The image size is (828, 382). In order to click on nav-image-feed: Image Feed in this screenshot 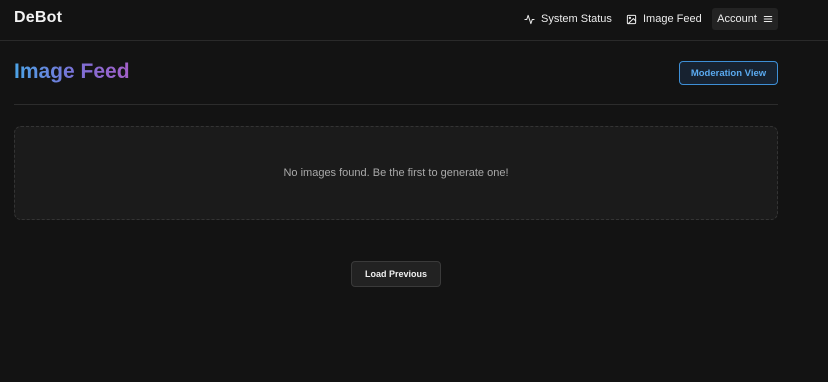, I will do `click(664, 19)`.